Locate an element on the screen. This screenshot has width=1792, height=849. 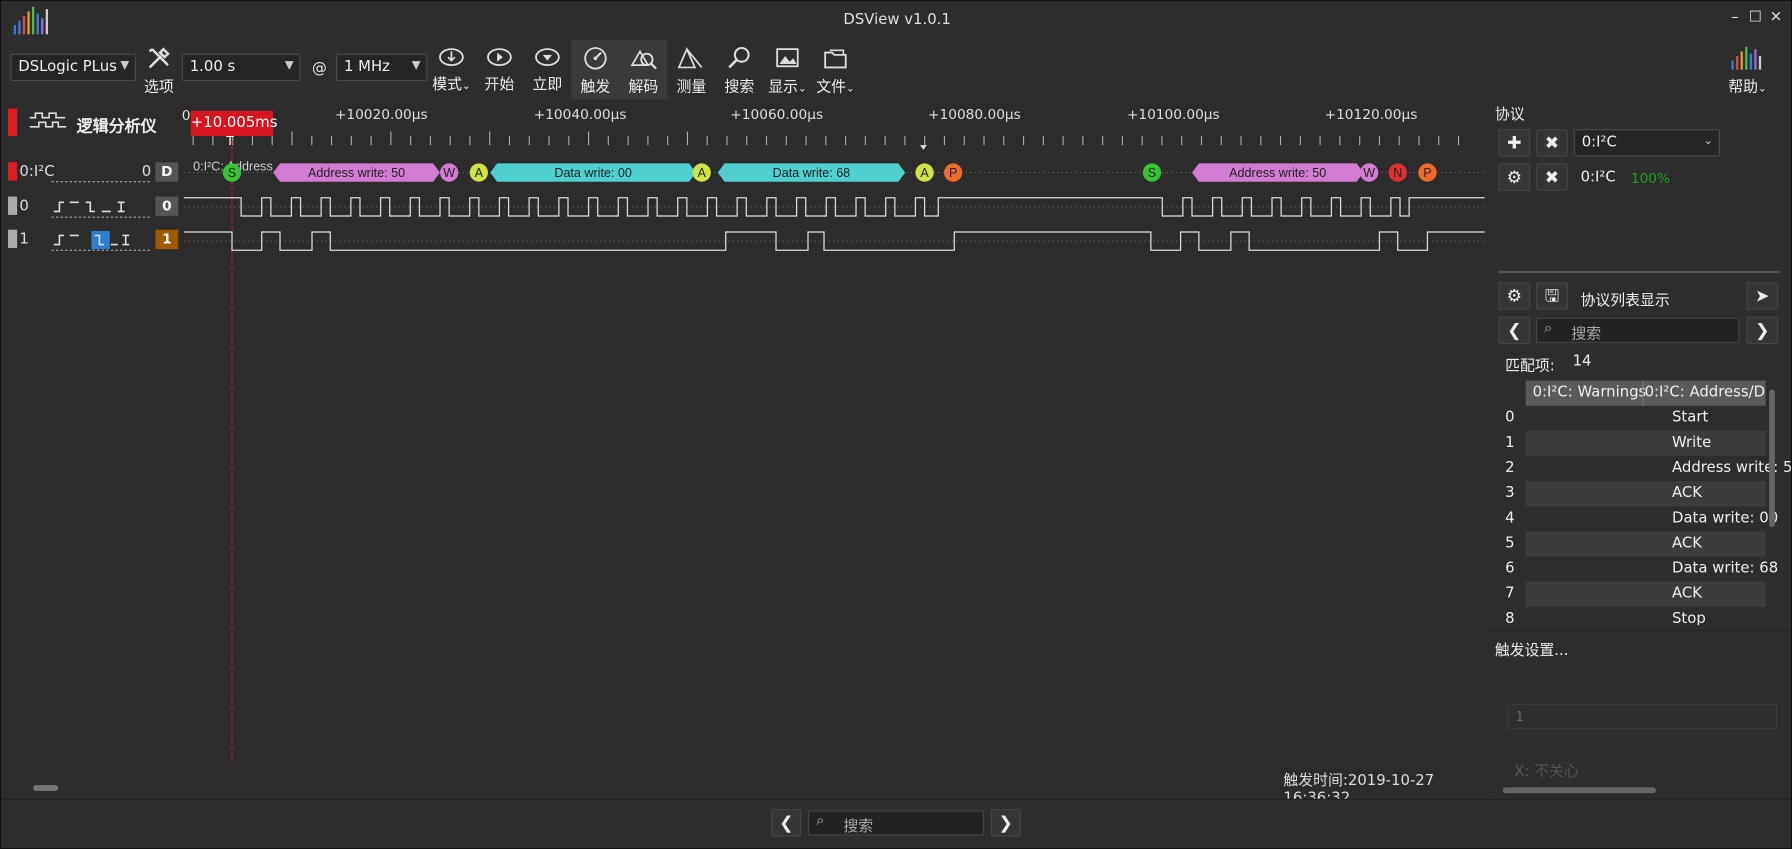
channel-tag: D is located at coordinates (167, 172).